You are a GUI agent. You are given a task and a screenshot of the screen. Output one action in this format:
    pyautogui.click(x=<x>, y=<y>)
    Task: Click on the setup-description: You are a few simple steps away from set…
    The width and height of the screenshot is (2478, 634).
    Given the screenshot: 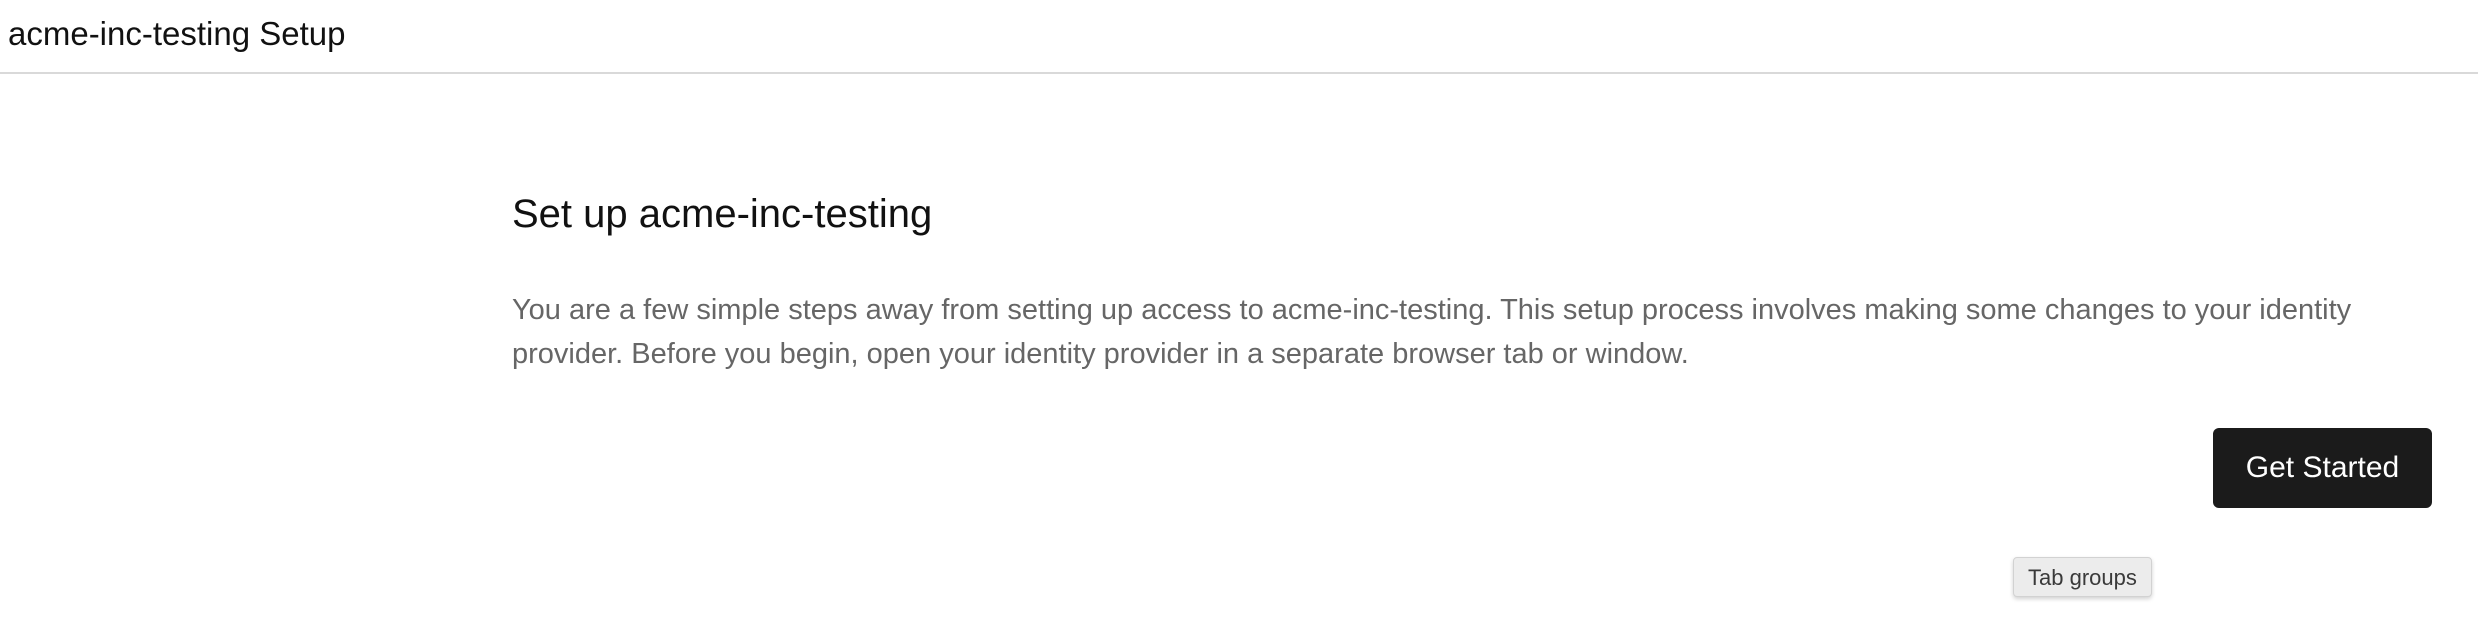 What is the action you would take?
    pyautogui.click(x=1432, y=332)
    